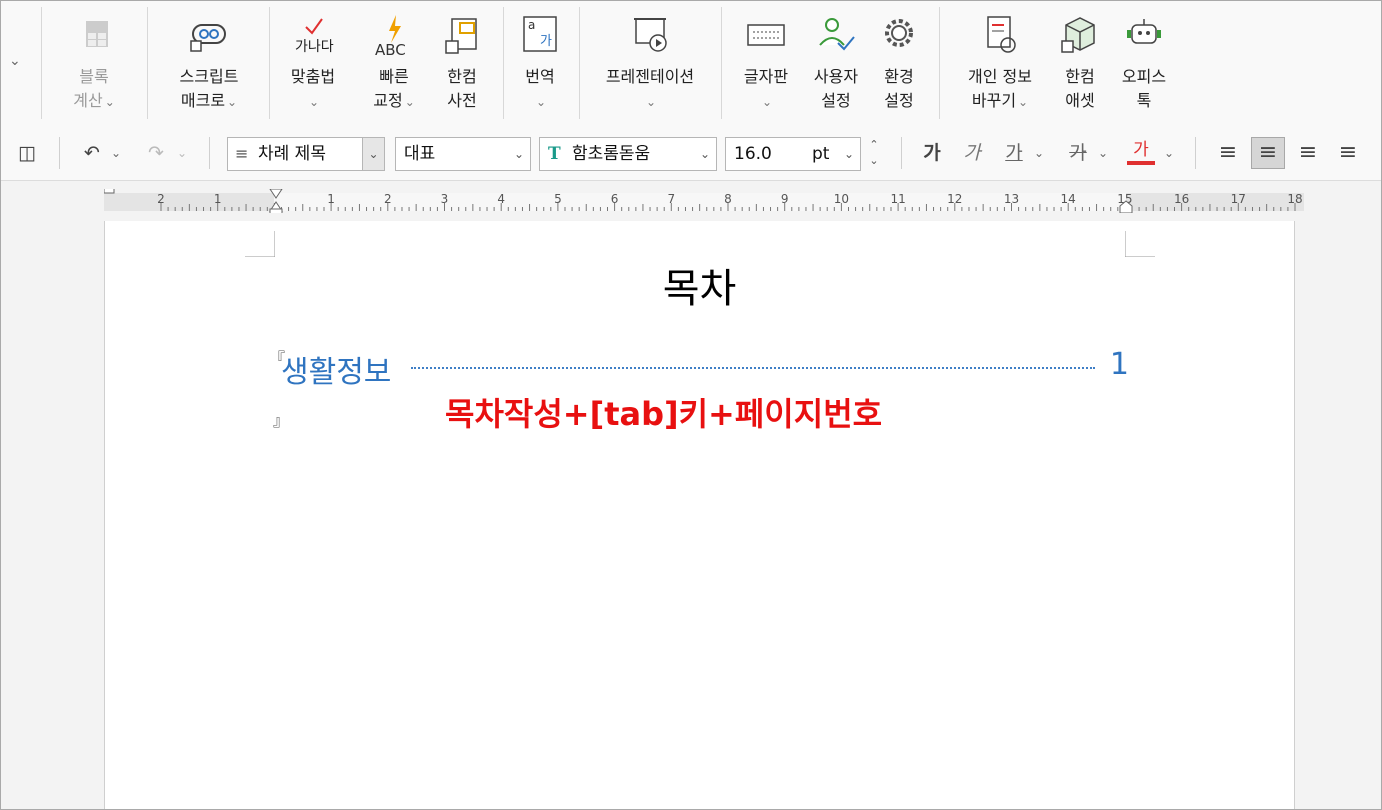 The image size is (1382, 810). Describe the element at coordinates (394, 63) in the screenshot. I see `quick-correct-button: ABC 빠른 교정 ⌄` at that location.